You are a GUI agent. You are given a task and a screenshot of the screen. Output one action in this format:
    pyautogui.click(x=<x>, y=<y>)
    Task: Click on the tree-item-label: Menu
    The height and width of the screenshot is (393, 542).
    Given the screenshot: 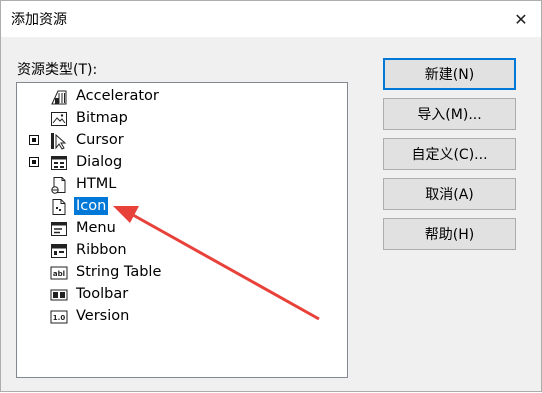 What is the action you would take?
    pyautogui.click(x=96, y=228)
    